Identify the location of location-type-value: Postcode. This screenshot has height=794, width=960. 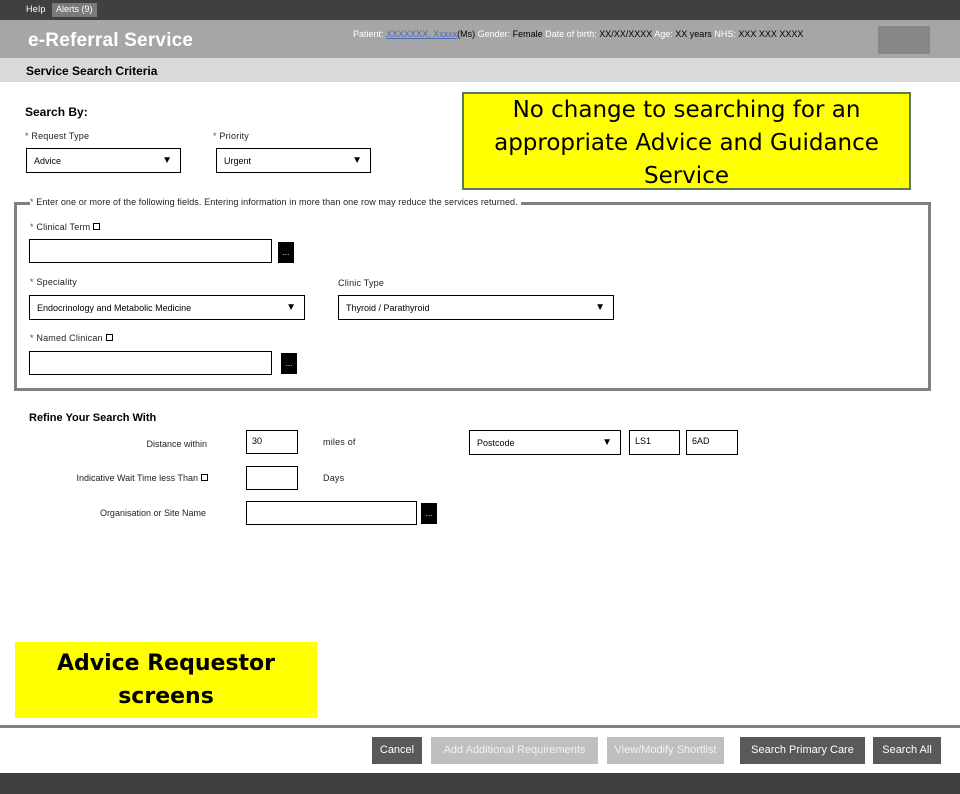
(496, 443).